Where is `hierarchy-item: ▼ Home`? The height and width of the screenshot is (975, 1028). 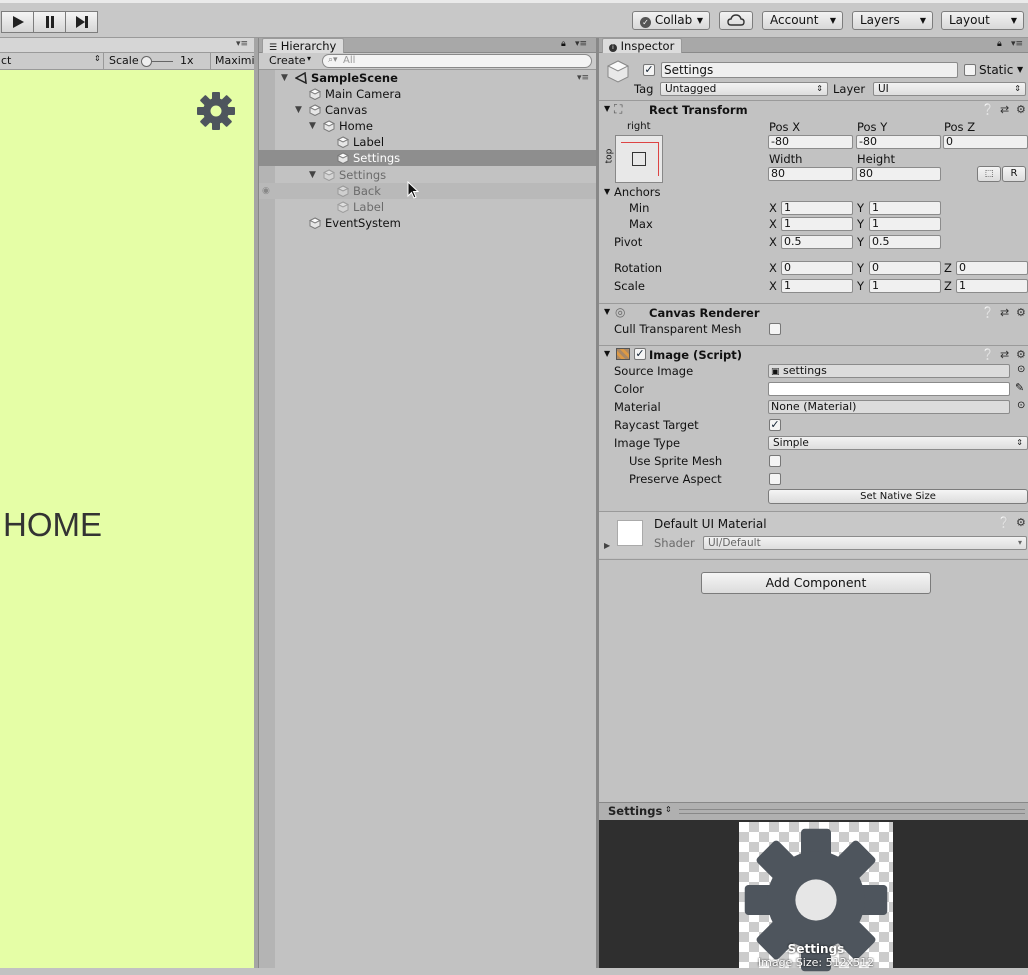 hierarchy-item: ▼ Home is located at coordinates (428, 126).